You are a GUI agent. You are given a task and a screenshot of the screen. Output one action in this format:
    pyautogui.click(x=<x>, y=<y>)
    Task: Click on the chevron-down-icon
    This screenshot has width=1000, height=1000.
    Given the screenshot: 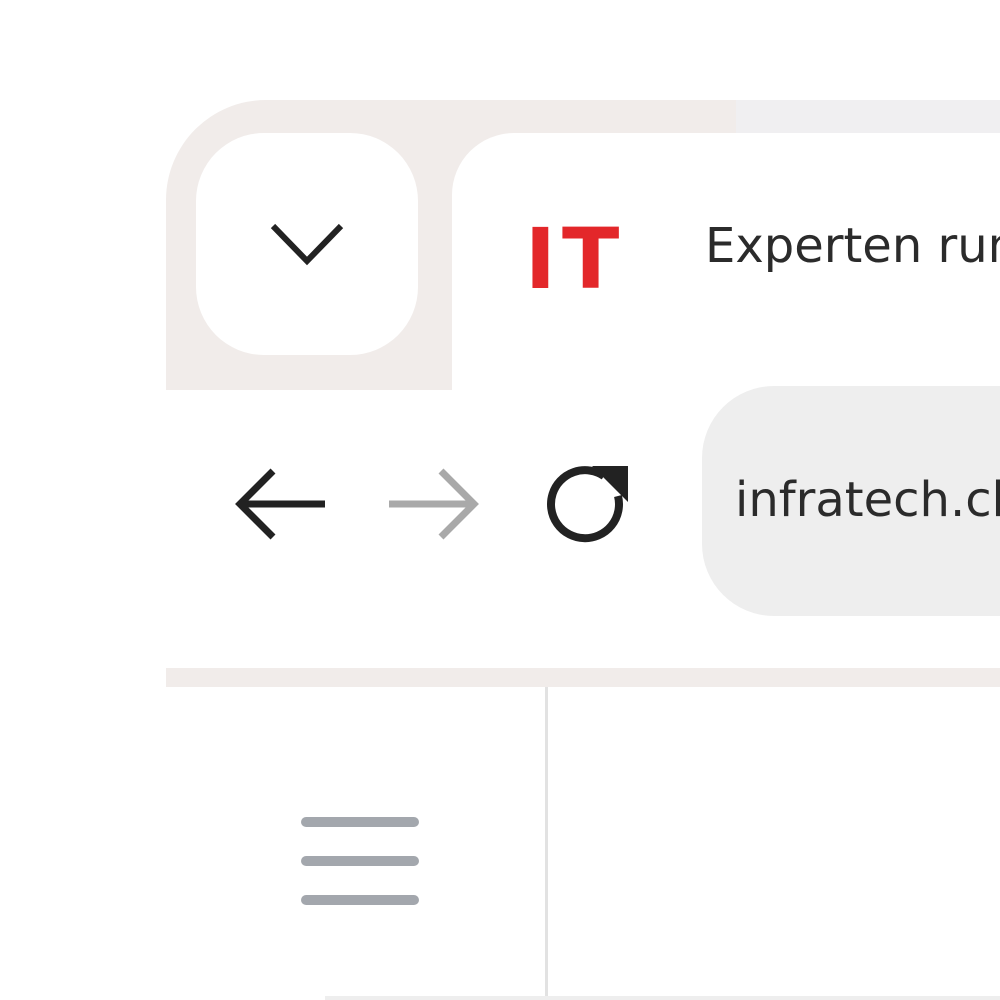 What is the action you would take?
    pyautogui.click(x=307, y=244)
    